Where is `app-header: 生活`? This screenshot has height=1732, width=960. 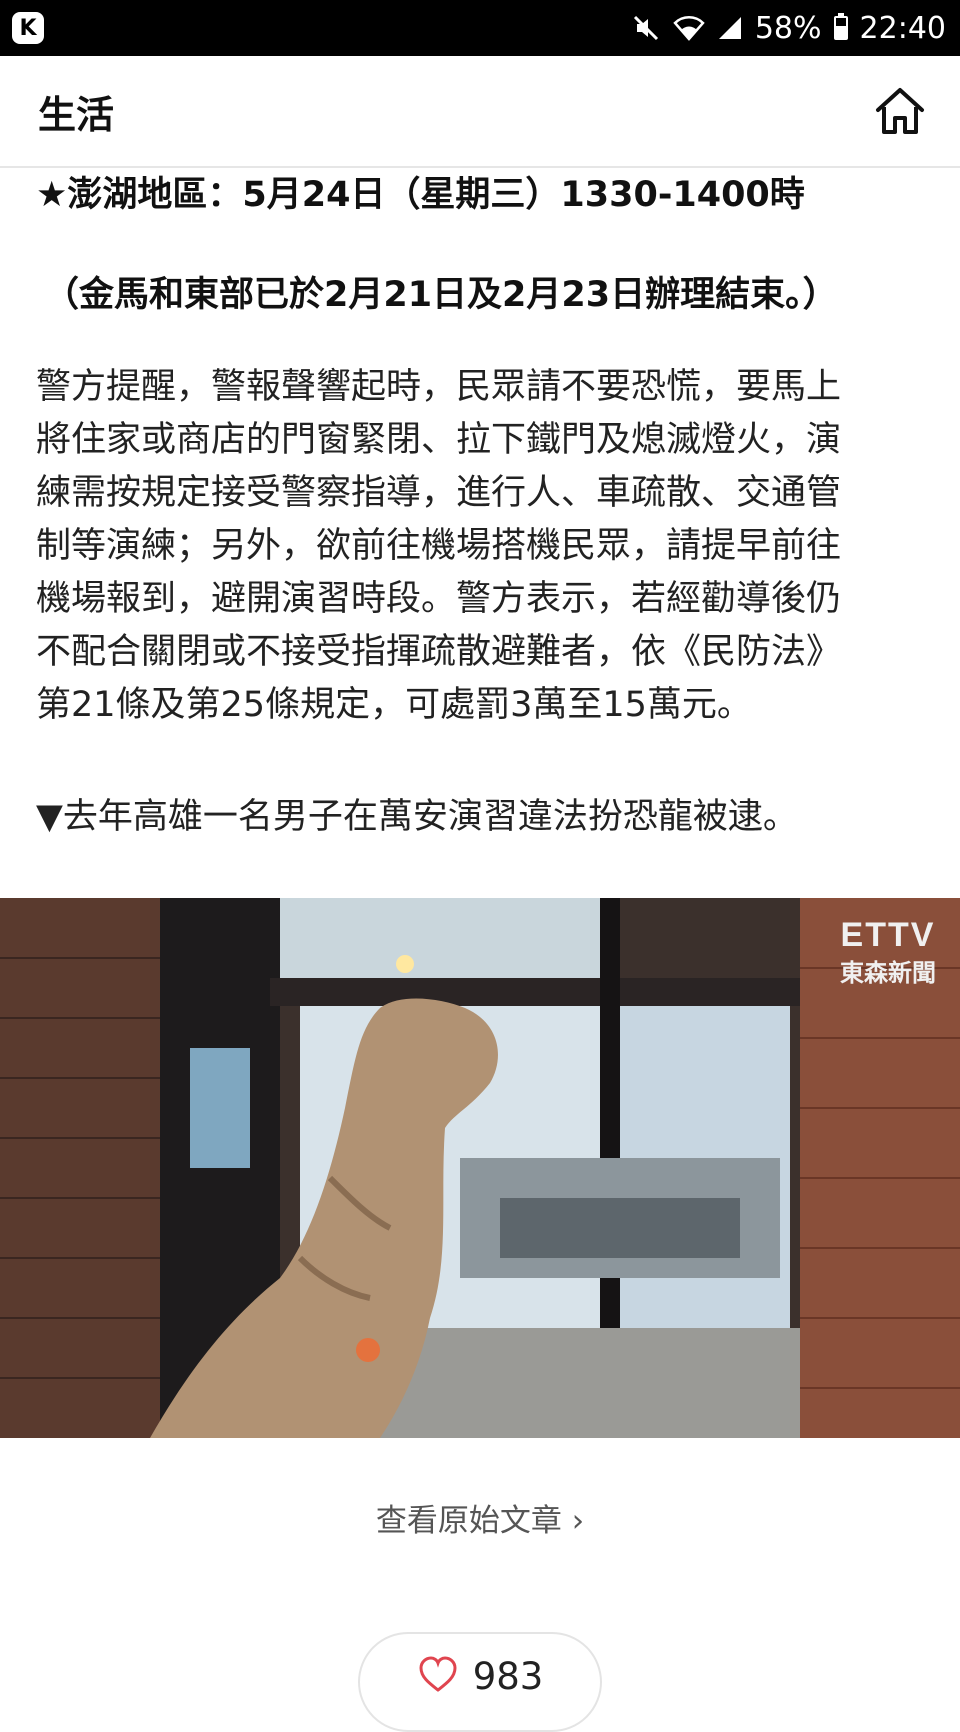
app-header: 生活 is located at coordinates (480, 112).